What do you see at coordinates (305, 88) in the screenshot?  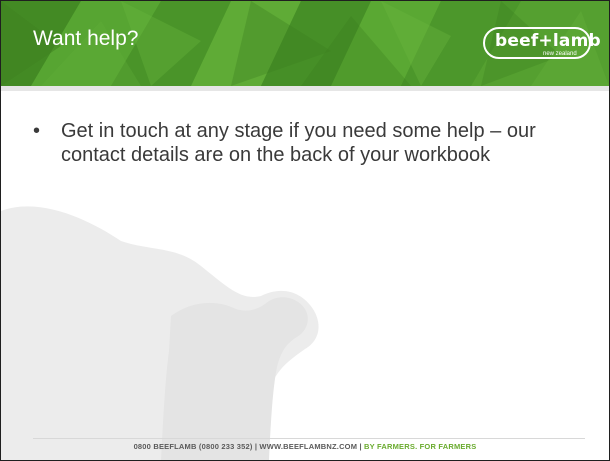 I see `header-divider` at bounding box center [305, 88].